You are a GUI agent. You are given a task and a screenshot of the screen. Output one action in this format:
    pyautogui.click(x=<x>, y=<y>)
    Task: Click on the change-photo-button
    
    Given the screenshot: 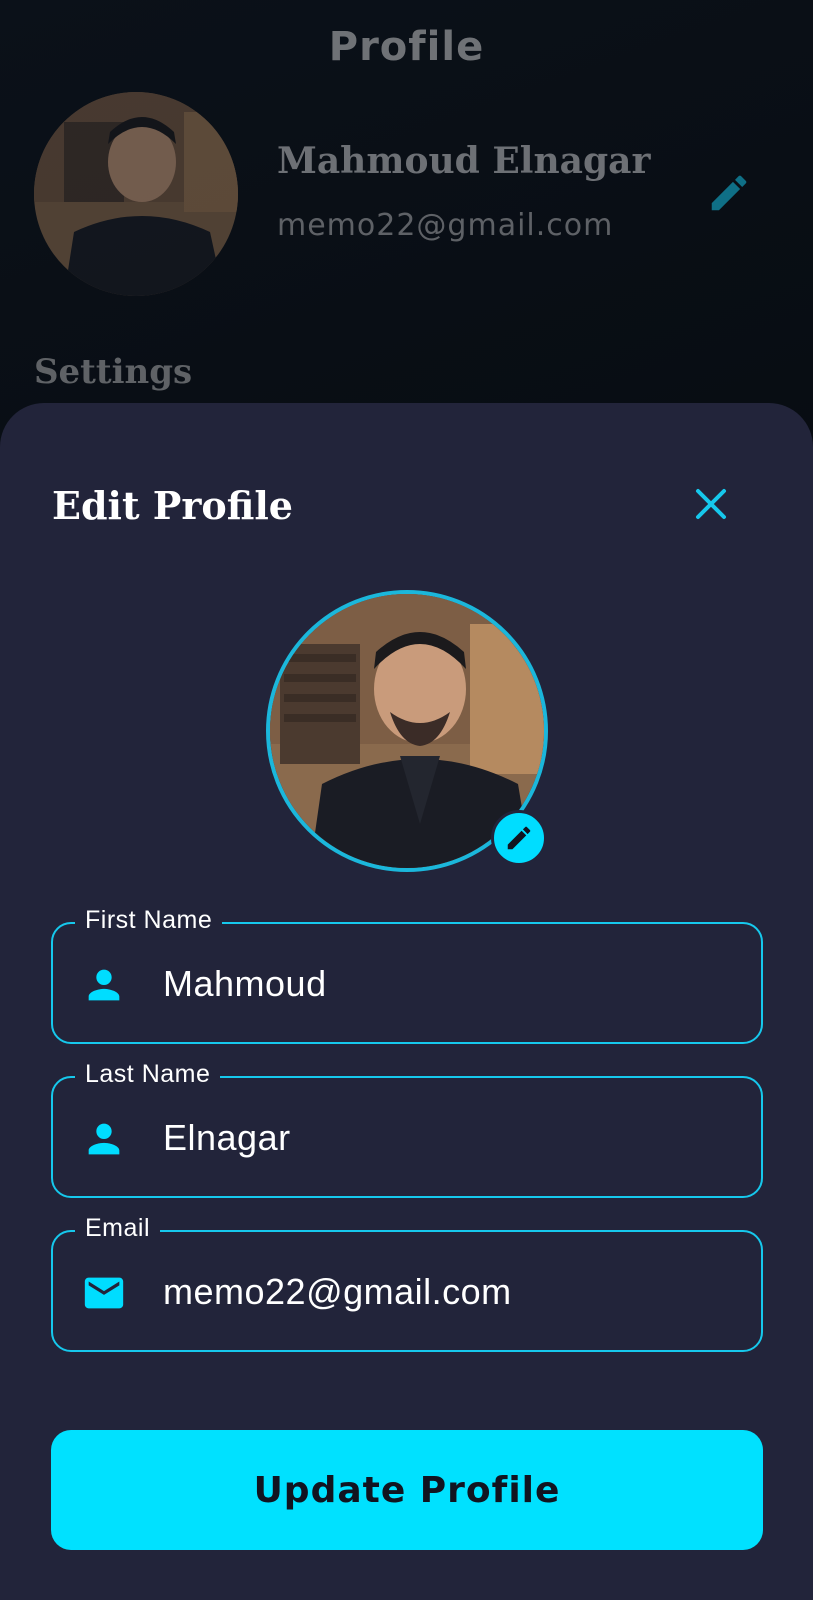 What is the action you would take?
    pyautogui.click(x=519, y=838)
    